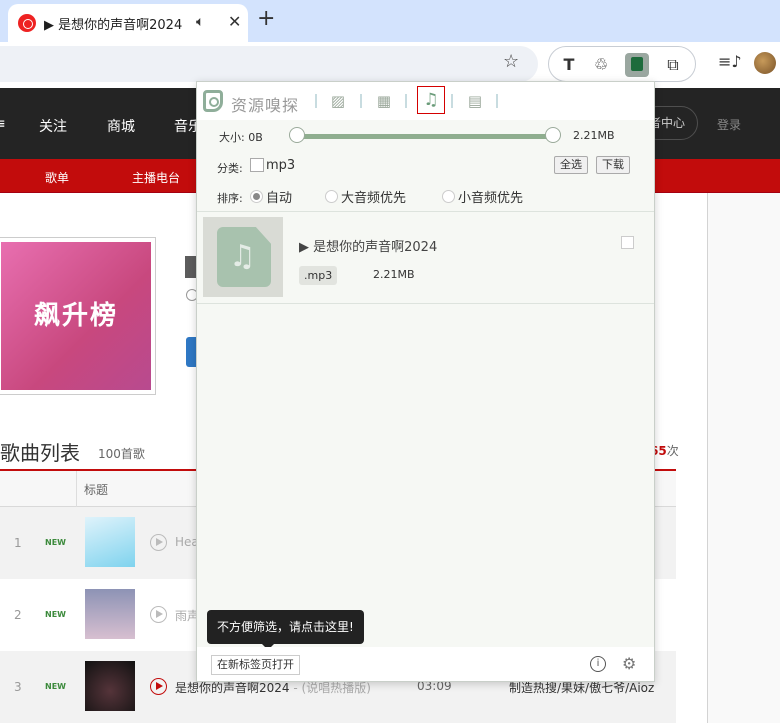 This screenshot has width=780, height=723. I want to click on size-filter-row: 大小: 0B 2.21MB, so click(425, 136).